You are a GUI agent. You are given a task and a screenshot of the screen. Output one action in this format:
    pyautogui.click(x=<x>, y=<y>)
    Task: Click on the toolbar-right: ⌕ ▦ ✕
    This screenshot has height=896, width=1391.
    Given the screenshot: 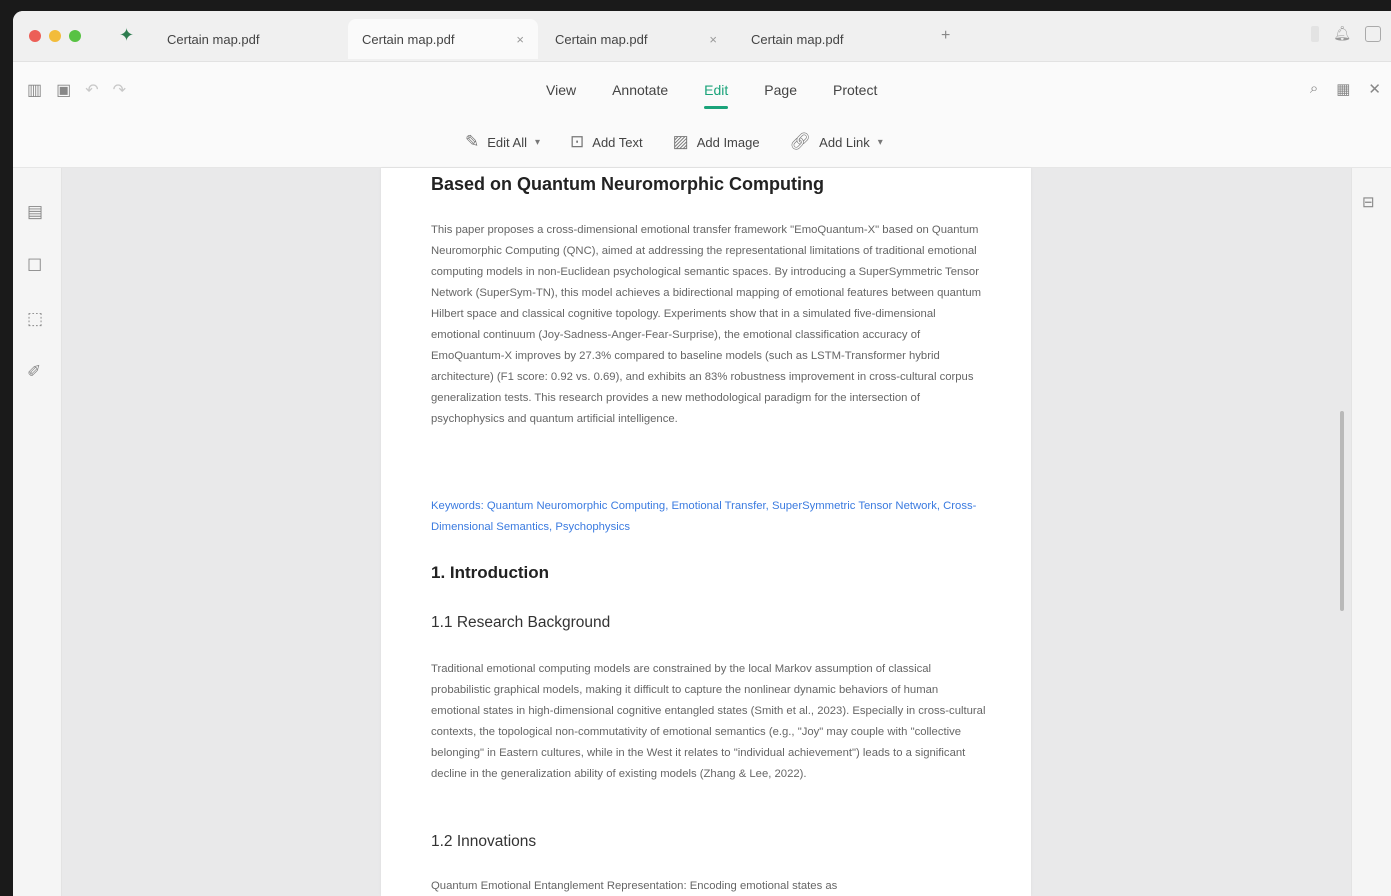 What is the action you would take?
    pyautogui.click(x=1345, y=89)
    